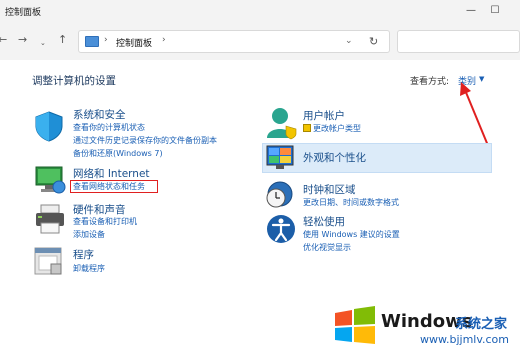  What do you see at coordinates (260, 11) in the screenshot?
I see `title-bar: 控制面板 — ☐` at bounding box center [260, 11].